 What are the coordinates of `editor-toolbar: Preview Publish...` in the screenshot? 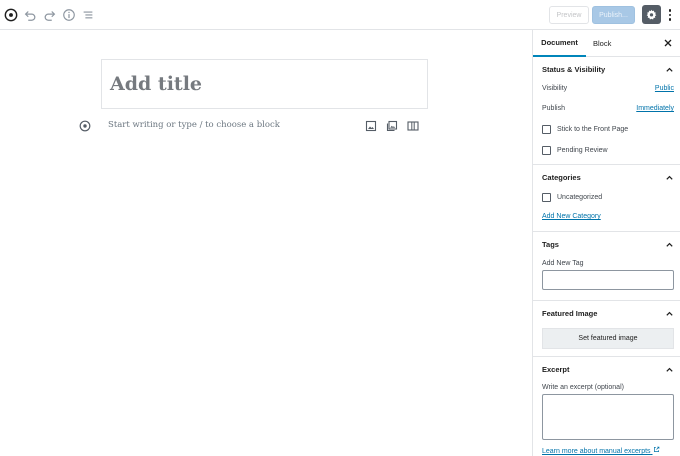 It's located at (340, 15).